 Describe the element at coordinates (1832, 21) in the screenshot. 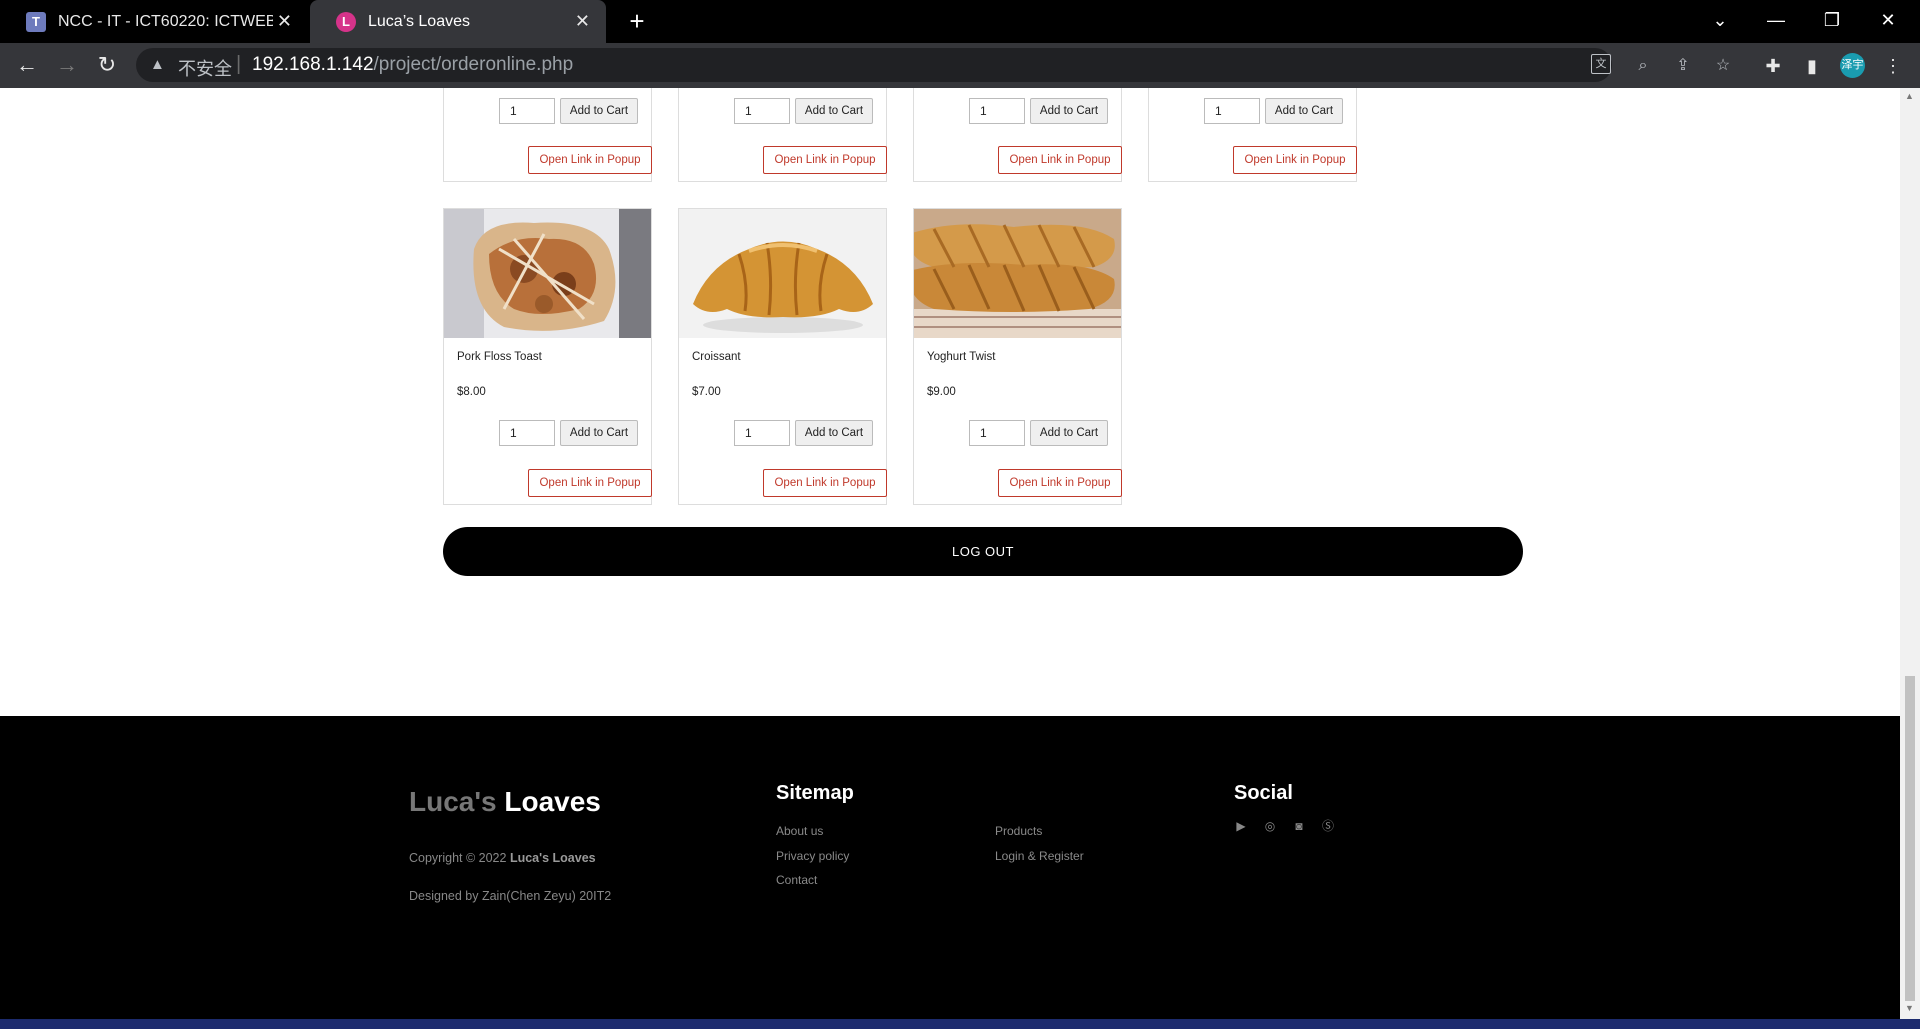

I see `restore-button: ❐` at that location.